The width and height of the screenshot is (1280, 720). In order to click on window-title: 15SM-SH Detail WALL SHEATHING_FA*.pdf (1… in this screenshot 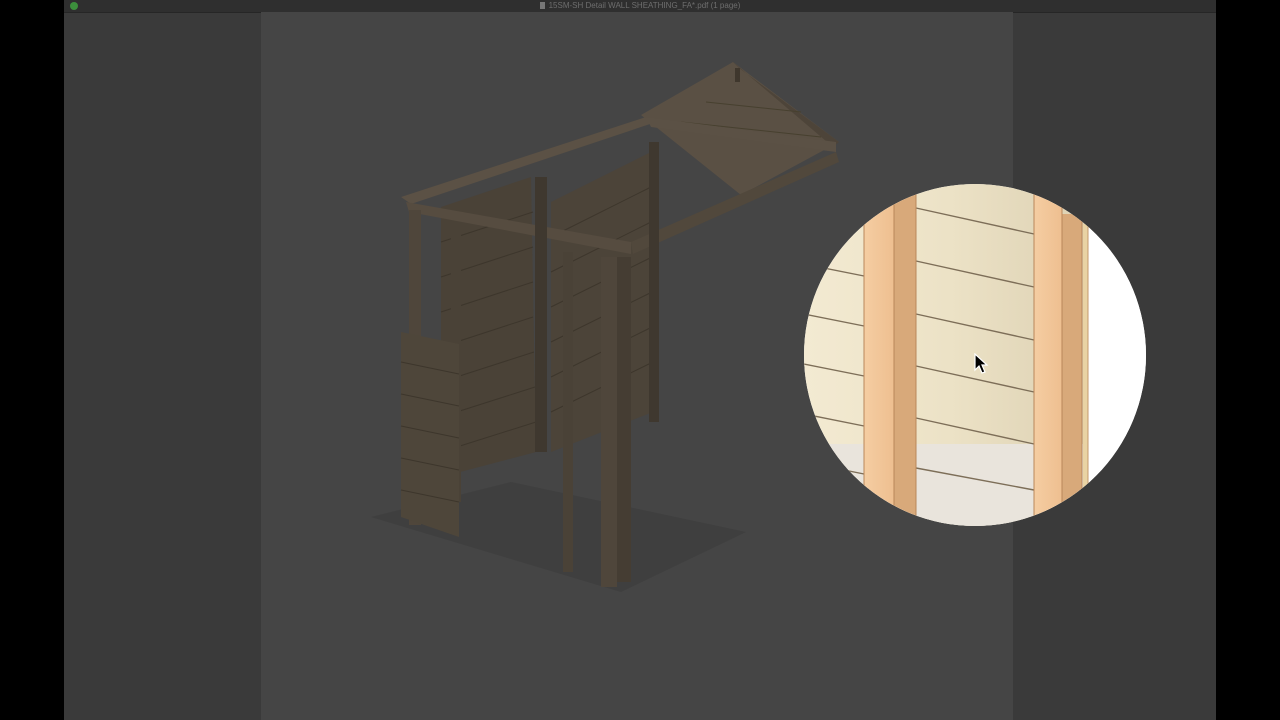, I will do `click(640, 6)`.